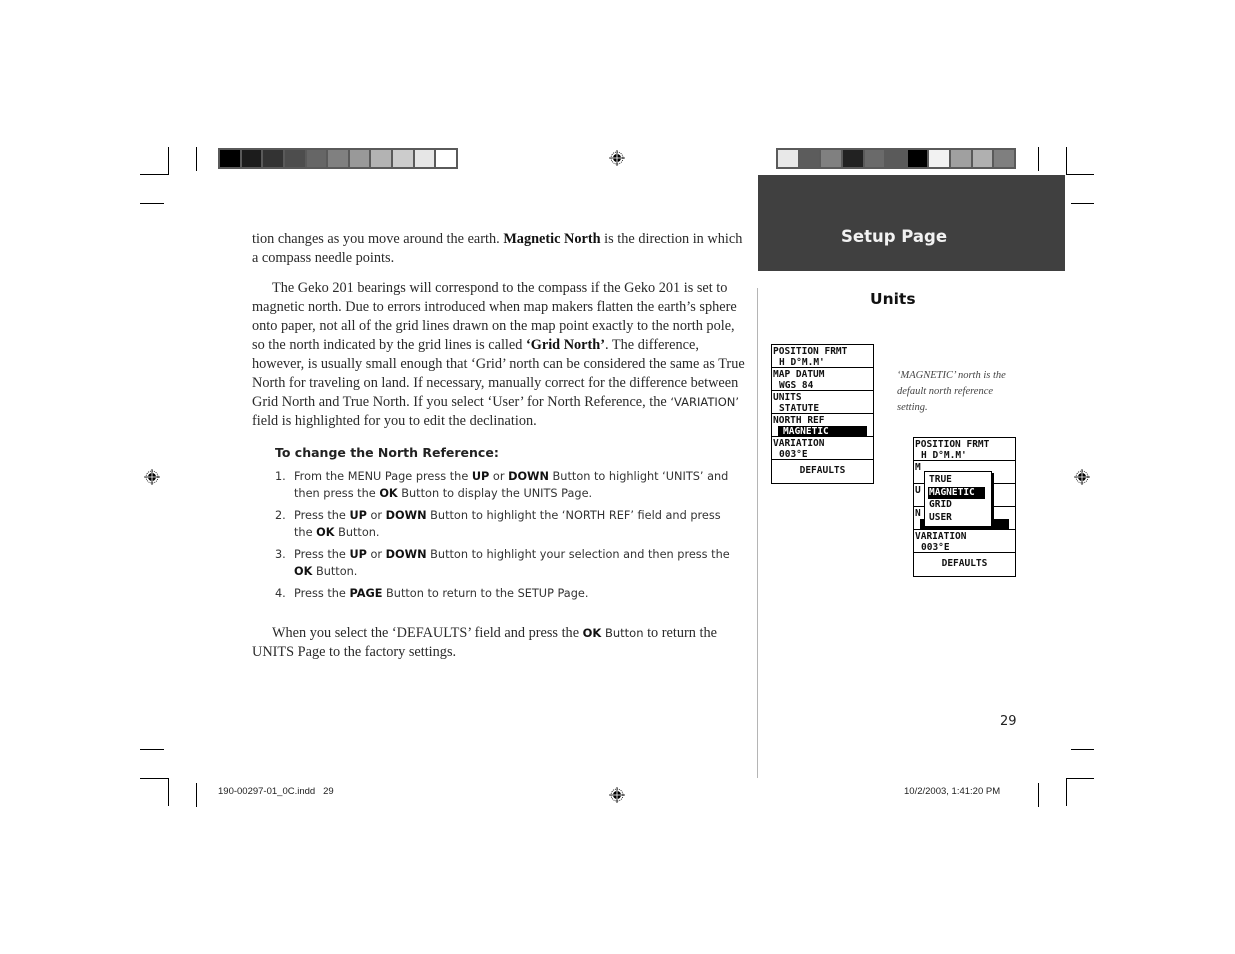 The height and width of the screenshot is (954, 1235). I want to click on popup-option: MAGNETIC, so click(956, 492).